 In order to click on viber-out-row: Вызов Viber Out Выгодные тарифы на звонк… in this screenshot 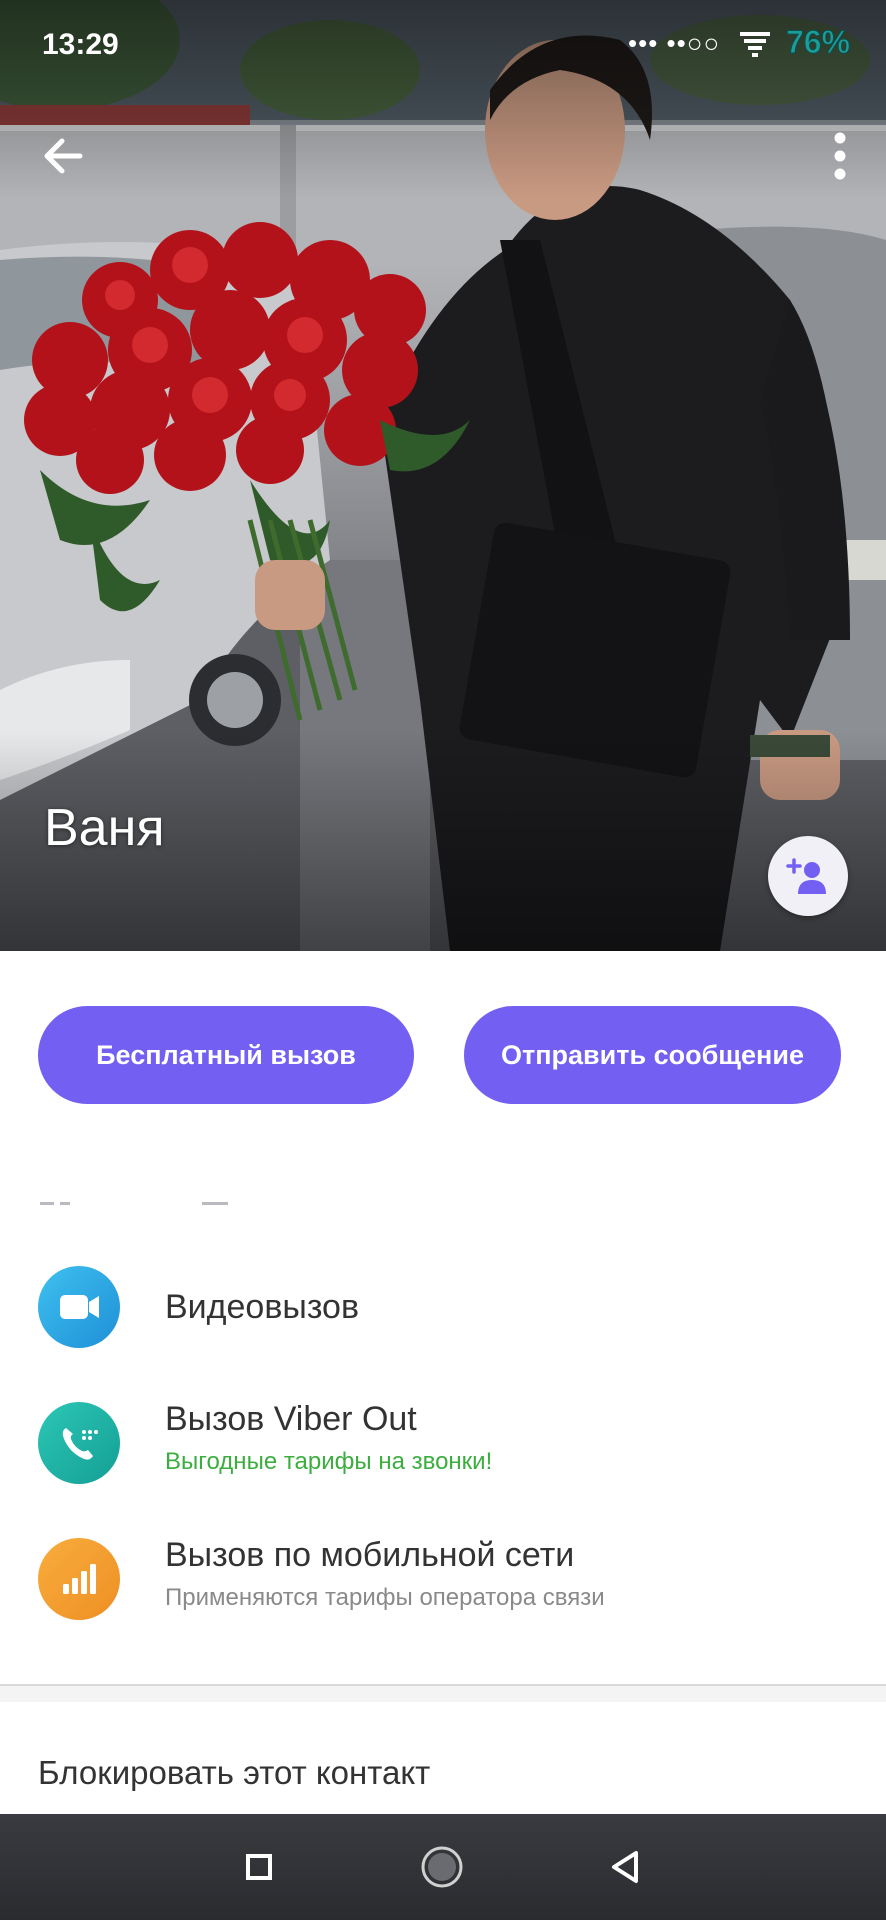, I will do `click(443, 1442)`.